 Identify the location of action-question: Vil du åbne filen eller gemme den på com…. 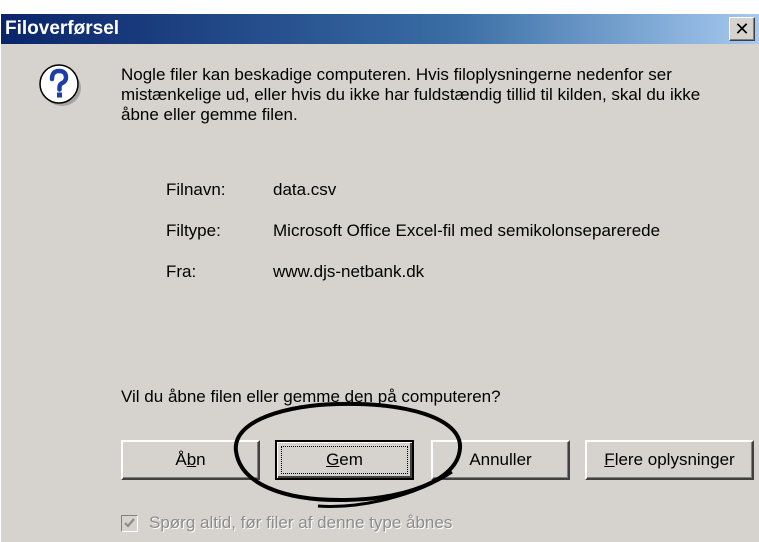
(311, 396).